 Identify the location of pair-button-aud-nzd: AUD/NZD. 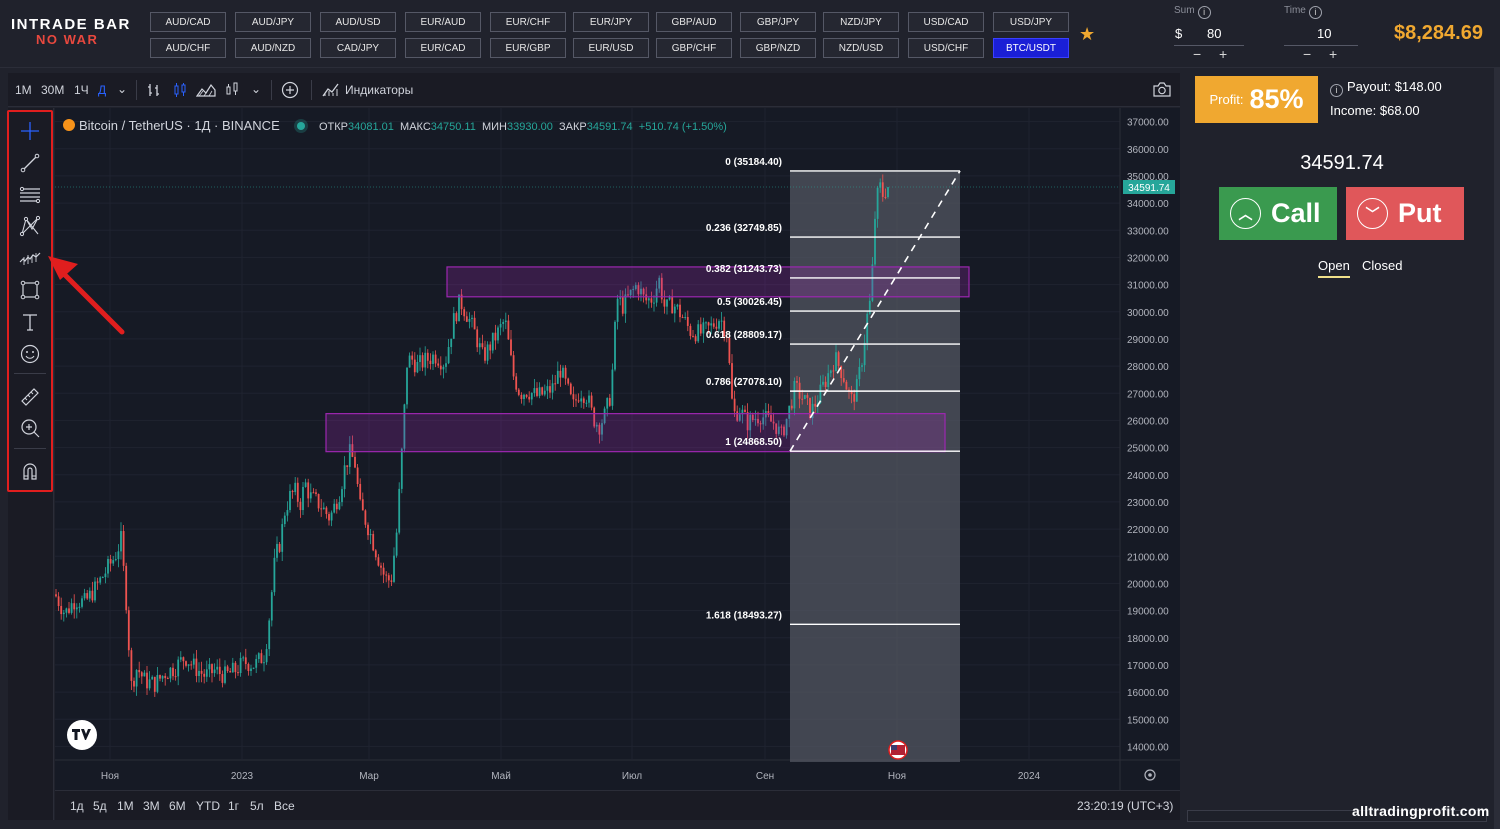
(273, 48).